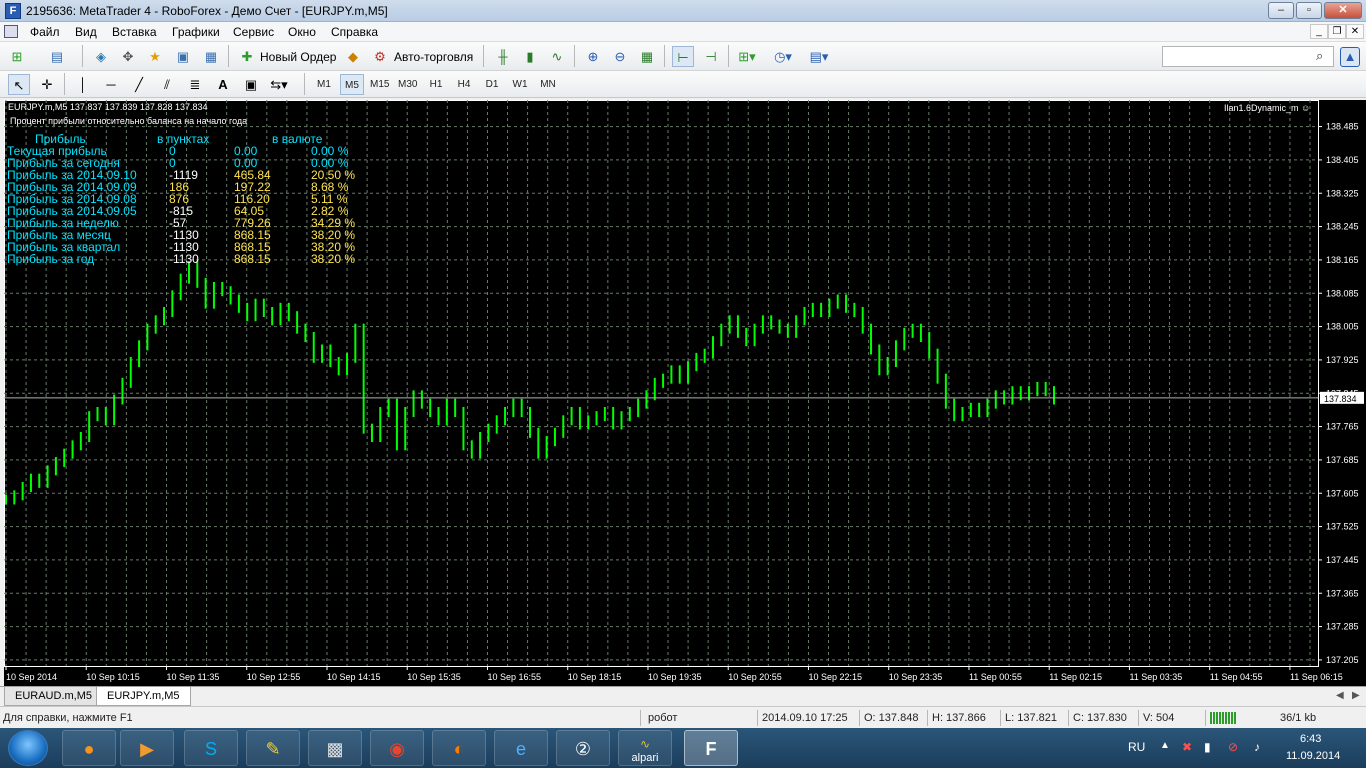 The image size is (1366, 768). Describe the element at coordinates (1306, 108) in the screenshot. I see `smiley-icon: ☺` at that location.